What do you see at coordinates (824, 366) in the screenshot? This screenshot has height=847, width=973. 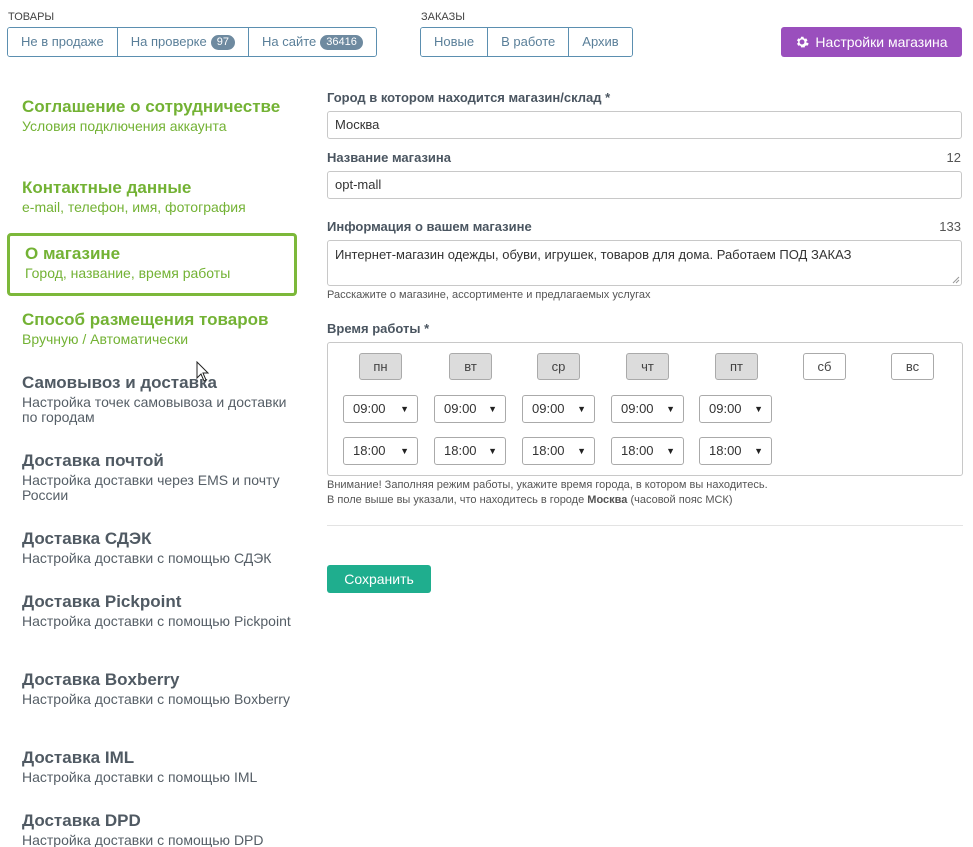 I see `day-toggle-sat: сб` at bounding box center [824, 366].